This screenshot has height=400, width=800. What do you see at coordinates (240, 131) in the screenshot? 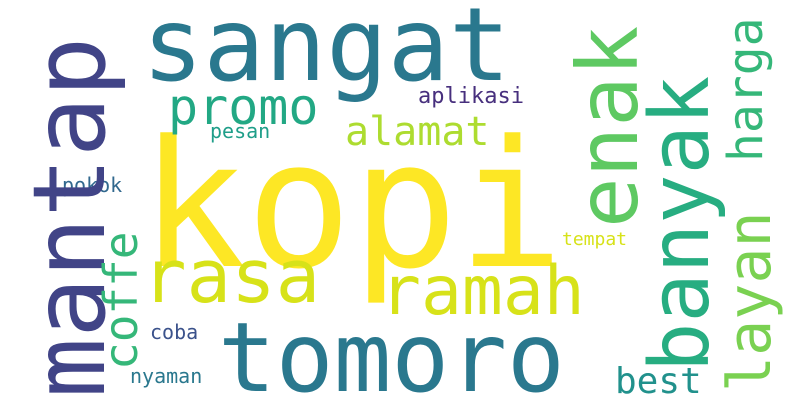
I see `word-pesan: pesan` at bounding box center [240, 131].